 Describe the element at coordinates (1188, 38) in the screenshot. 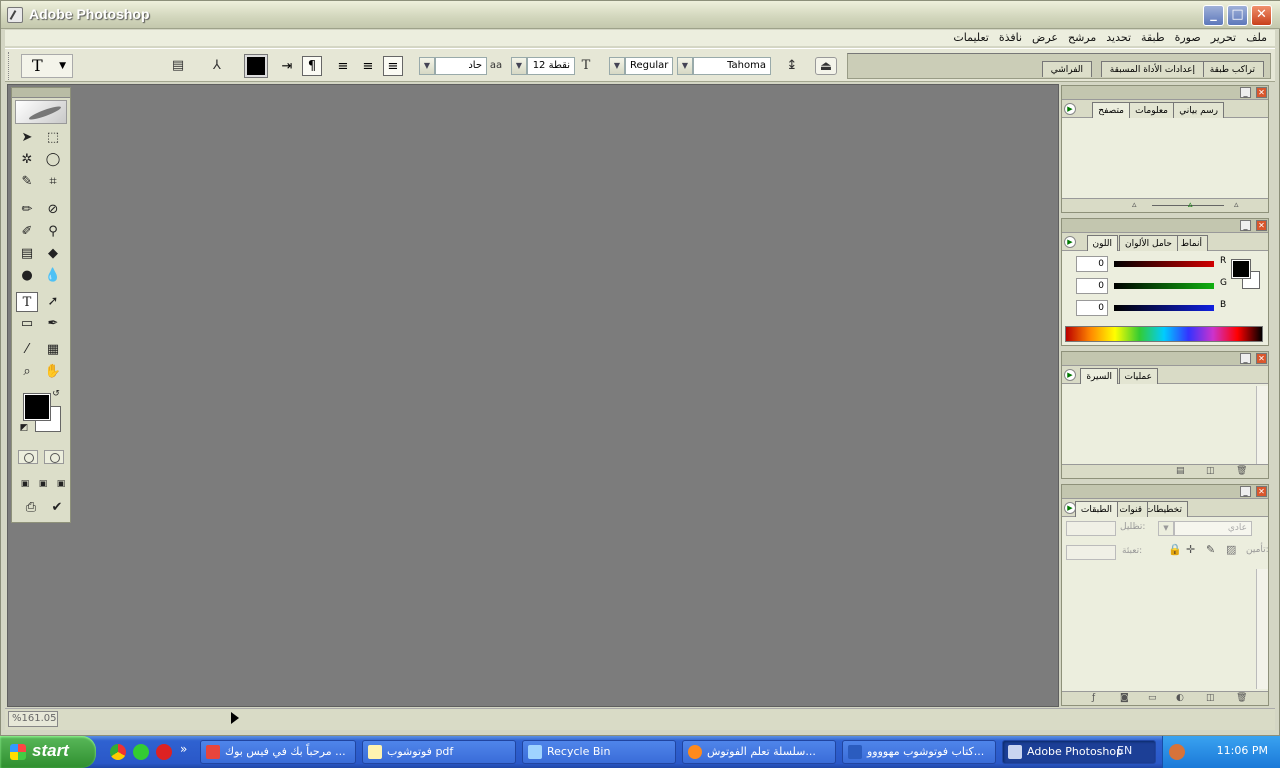

I see `menu-image: صورة` at that location.